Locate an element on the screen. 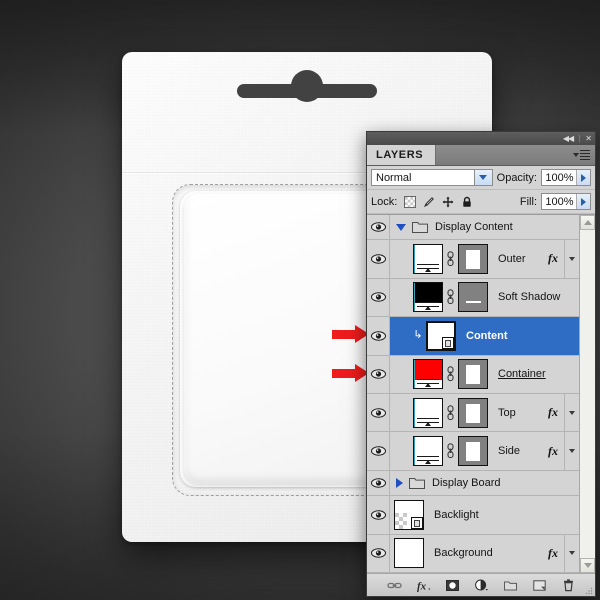 The width and height of the screenshot is (600, 600). layer-row-display-content: Display Content is located at coordinates (473, 228).